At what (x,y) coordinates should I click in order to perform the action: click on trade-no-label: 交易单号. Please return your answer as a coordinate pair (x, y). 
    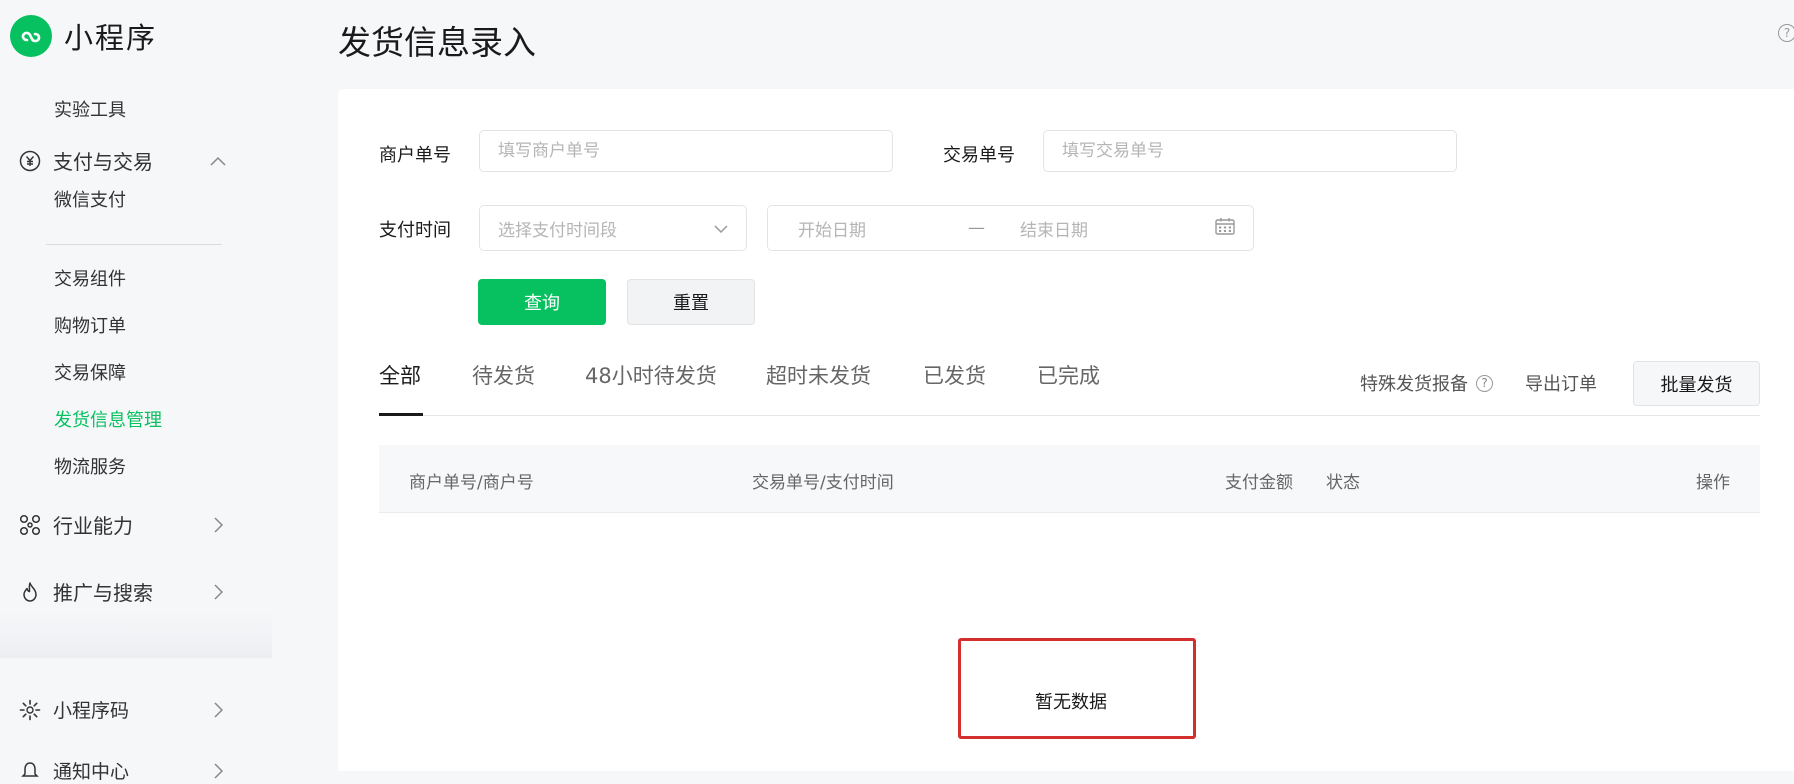
    Looking at the image, I should click on (979, 155).